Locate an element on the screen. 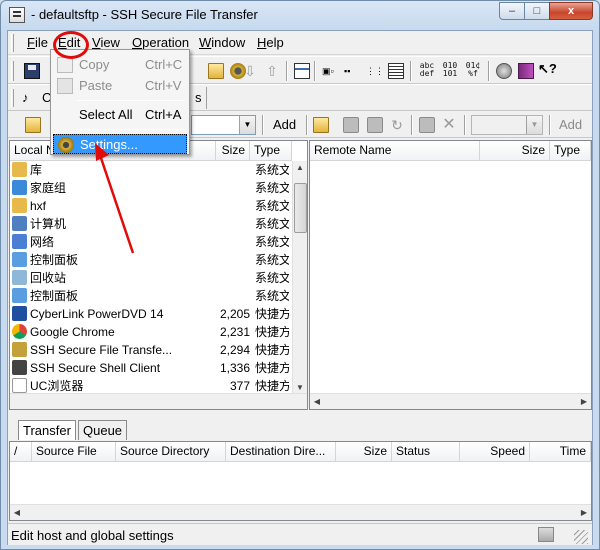  file-type: 快捷方式 is located at coordinates (272, 314).